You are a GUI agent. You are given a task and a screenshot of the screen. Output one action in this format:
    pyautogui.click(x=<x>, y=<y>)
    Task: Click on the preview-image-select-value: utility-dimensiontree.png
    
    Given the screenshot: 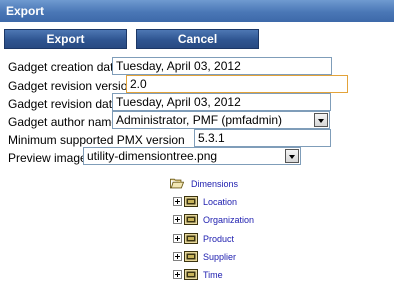 What is the action you would take?
    pyautogui.click(x=152, y=156)
    